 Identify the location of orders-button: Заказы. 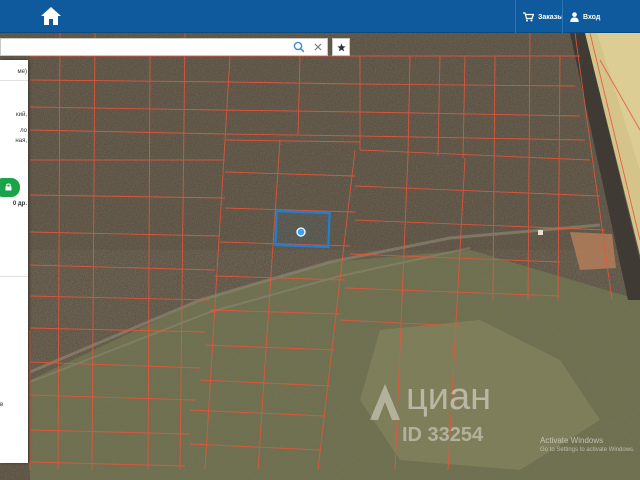
(543, 17).